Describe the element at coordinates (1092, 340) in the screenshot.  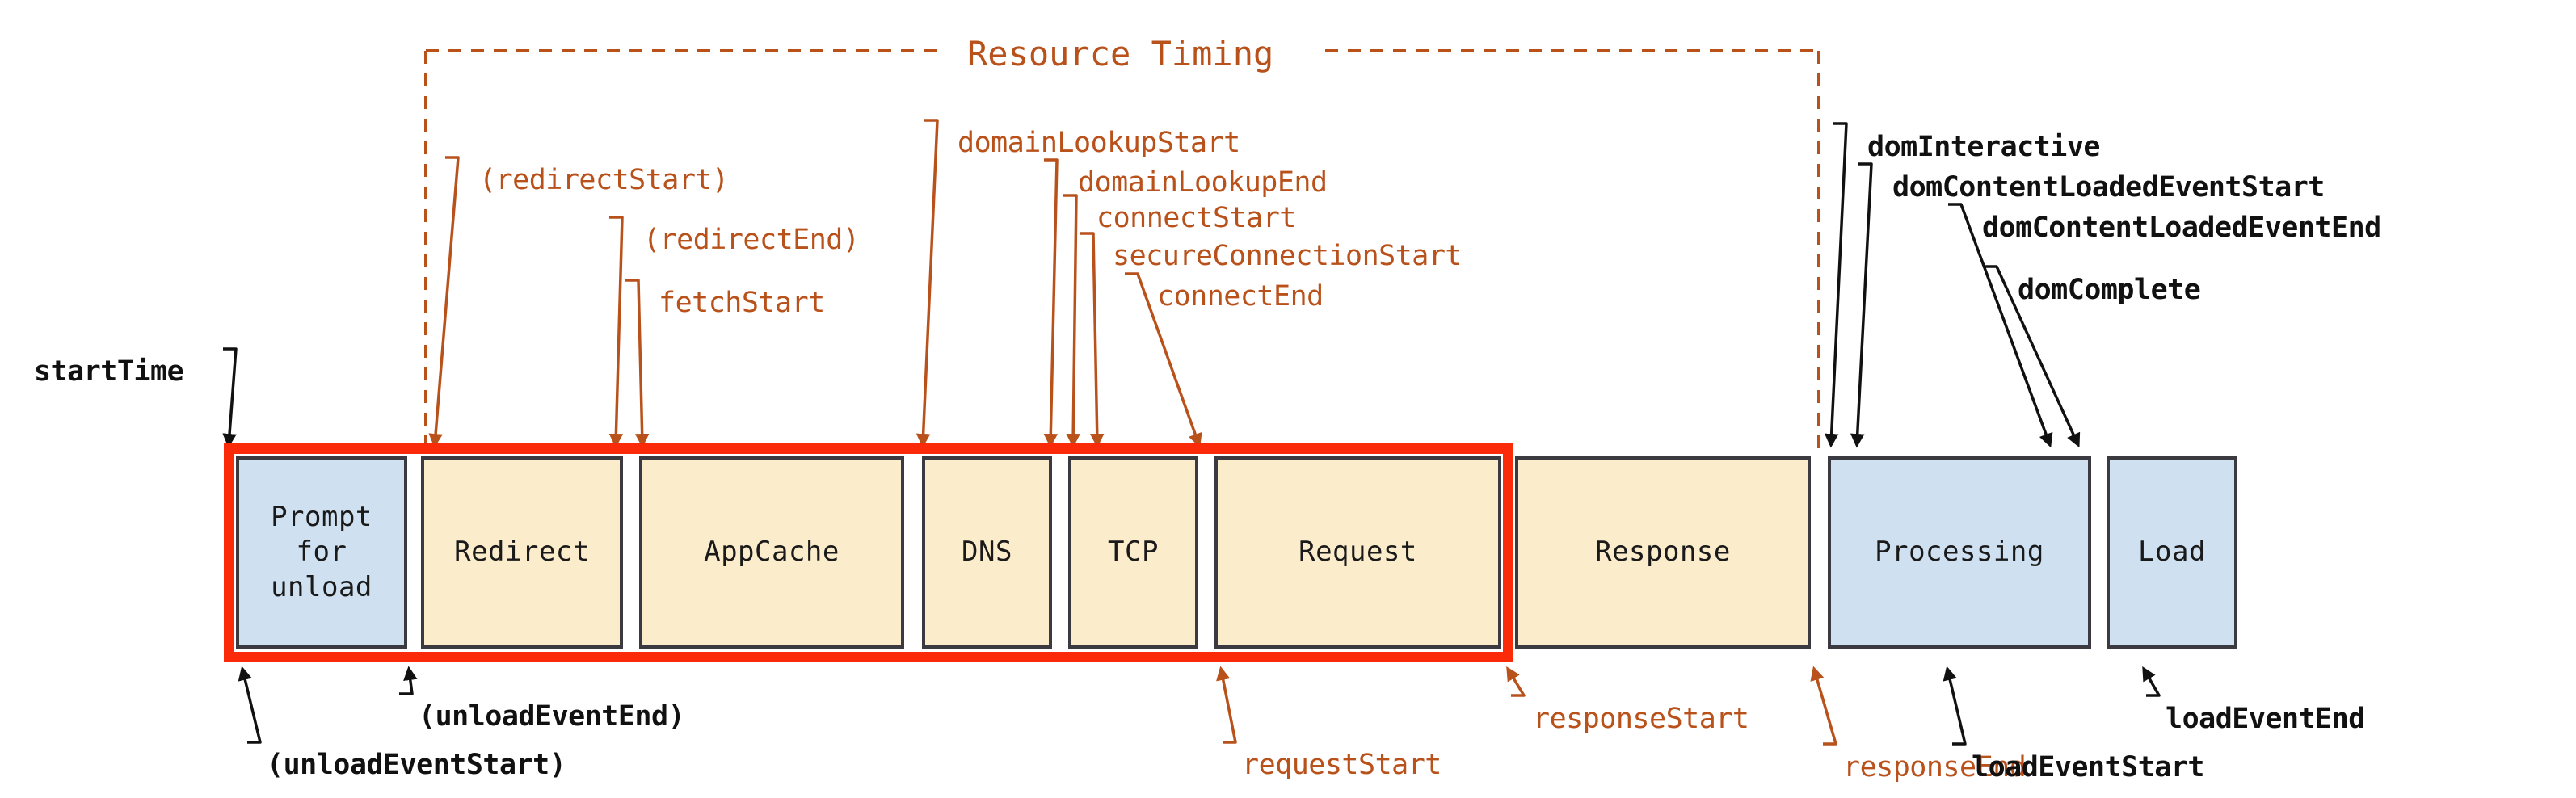
I see `leader-line-secureconnectionstart` at that location.